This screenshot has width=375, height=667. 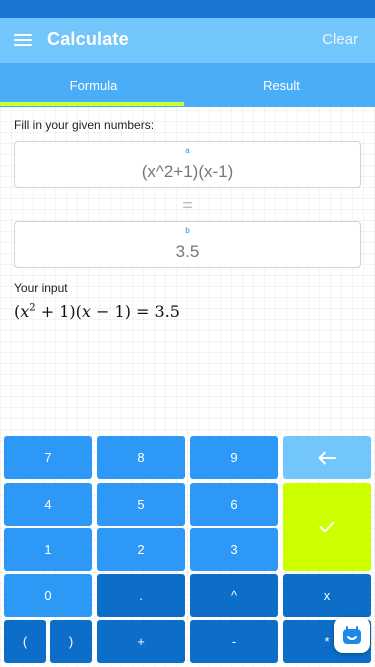 What do you see at coordinates (187, 9) in the screenshot?
I see `status-bar` at bounding box center [187, 9].